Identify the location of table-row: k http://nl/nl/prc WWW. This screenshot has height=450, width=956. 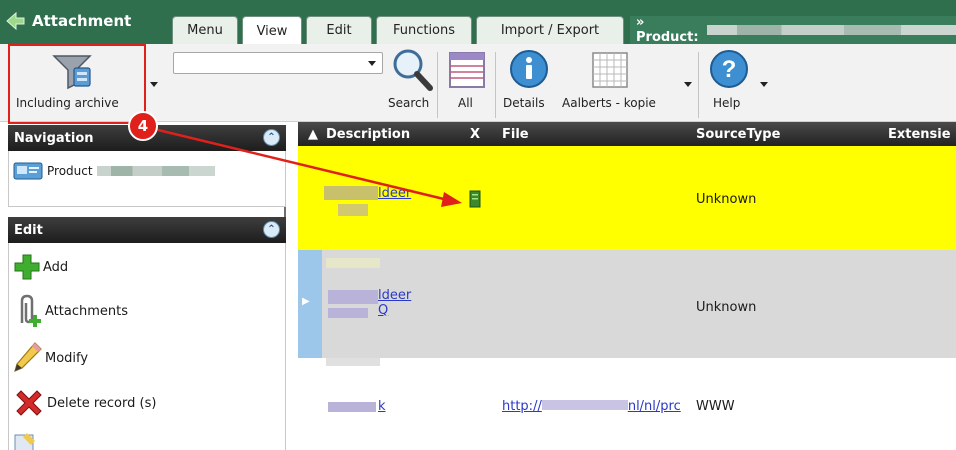
(627, 404).